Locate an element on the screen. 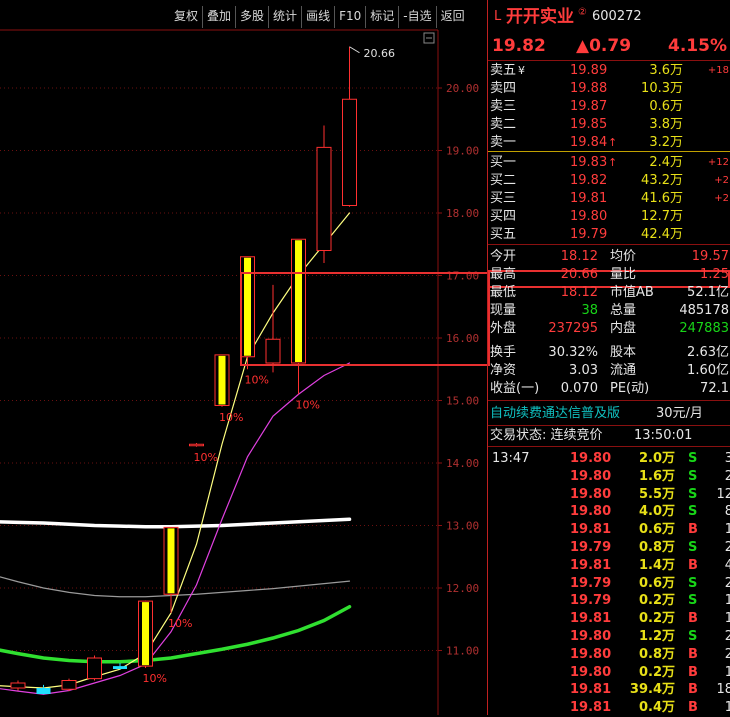 The image size is (730, 717). sell-row: 卖一 19.84 ↑ 3.2万 is located at coordinates (609, 143).